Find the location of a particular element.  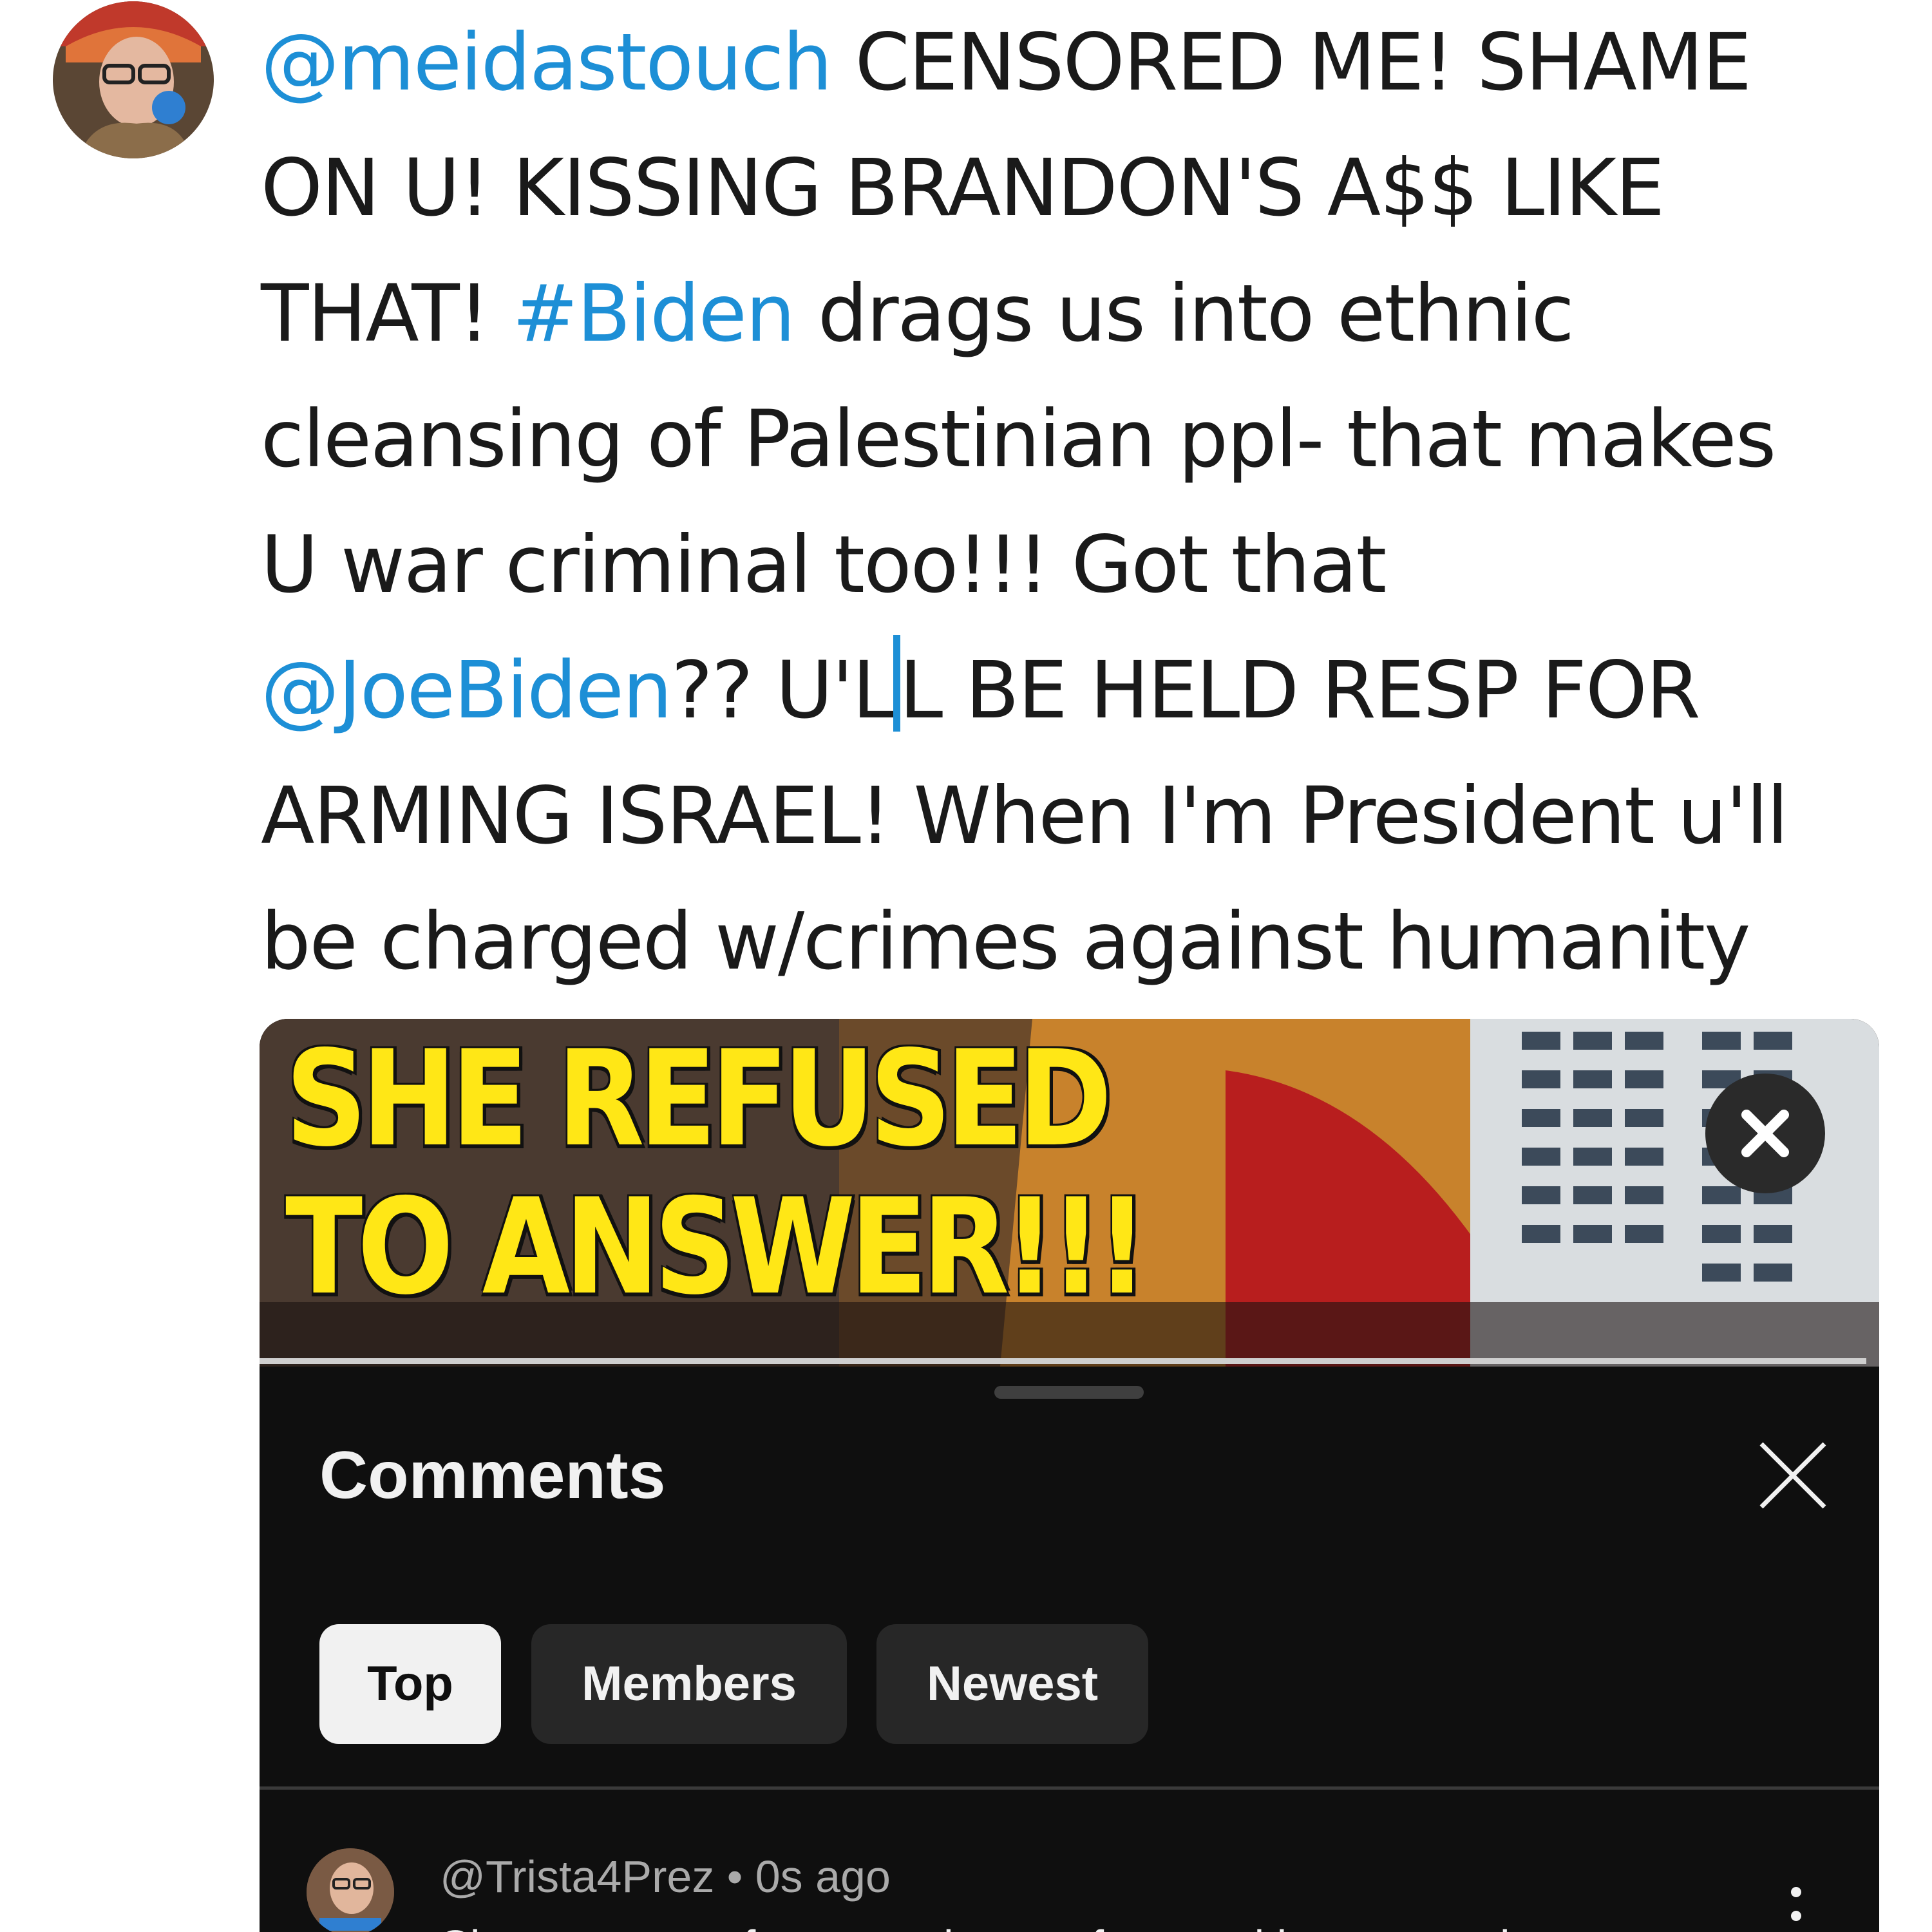

tweet-text-segment: CENSORED ME! SHAME is located at coordinates (1291, 62).